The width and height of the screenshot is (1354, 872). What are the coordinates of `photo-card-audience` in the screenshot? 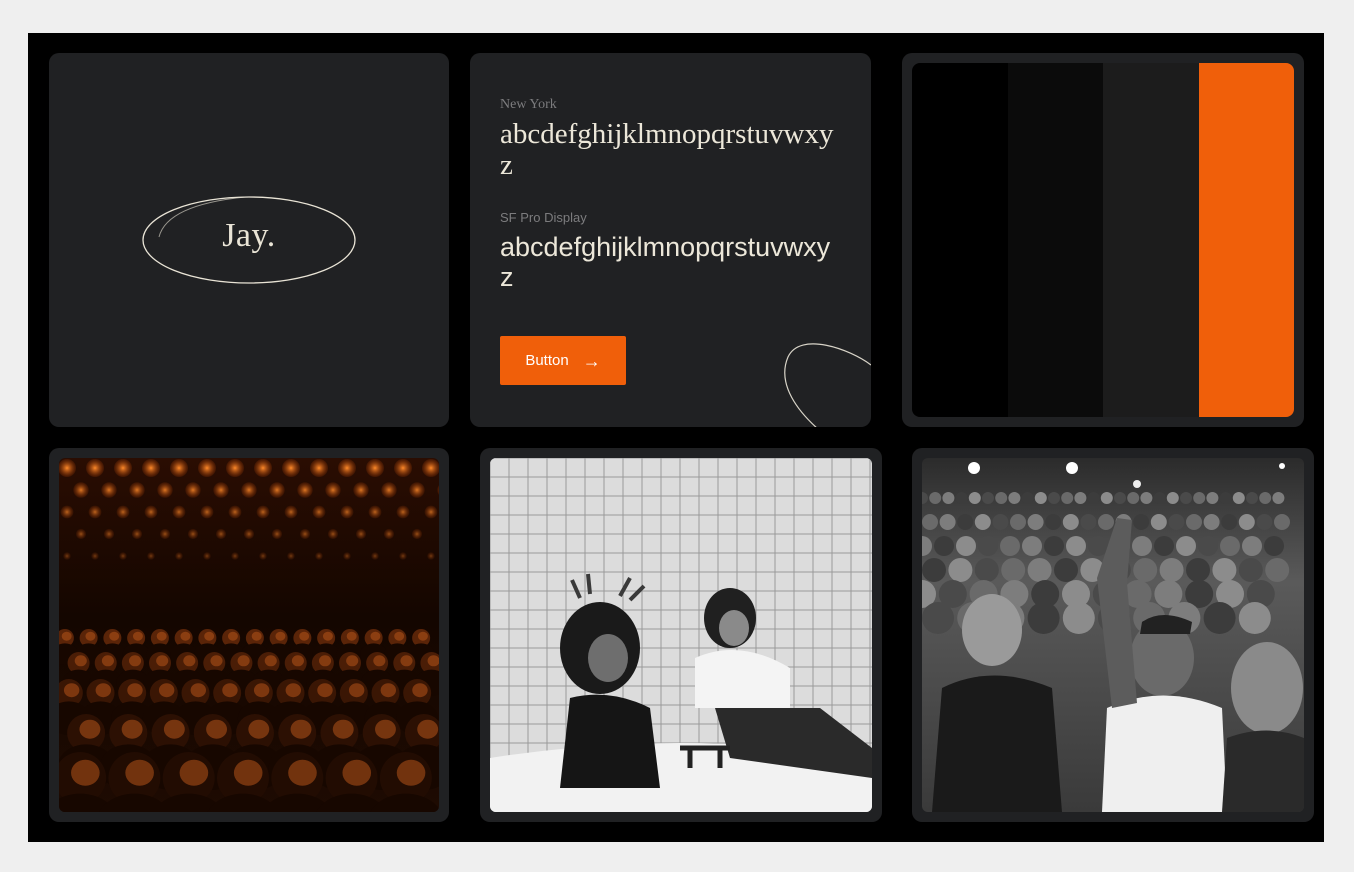 It's located at (249, 635).